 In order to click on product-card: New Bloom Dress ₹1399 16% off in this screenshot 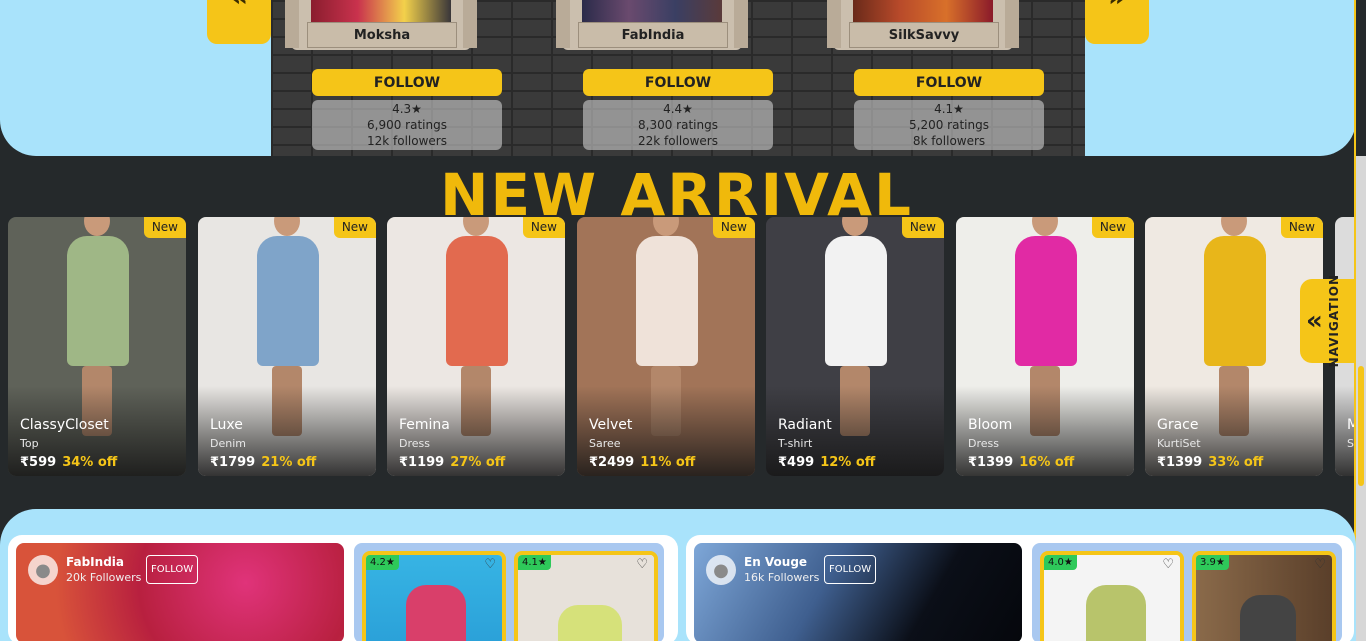, I will do `click(1045, 346)`.